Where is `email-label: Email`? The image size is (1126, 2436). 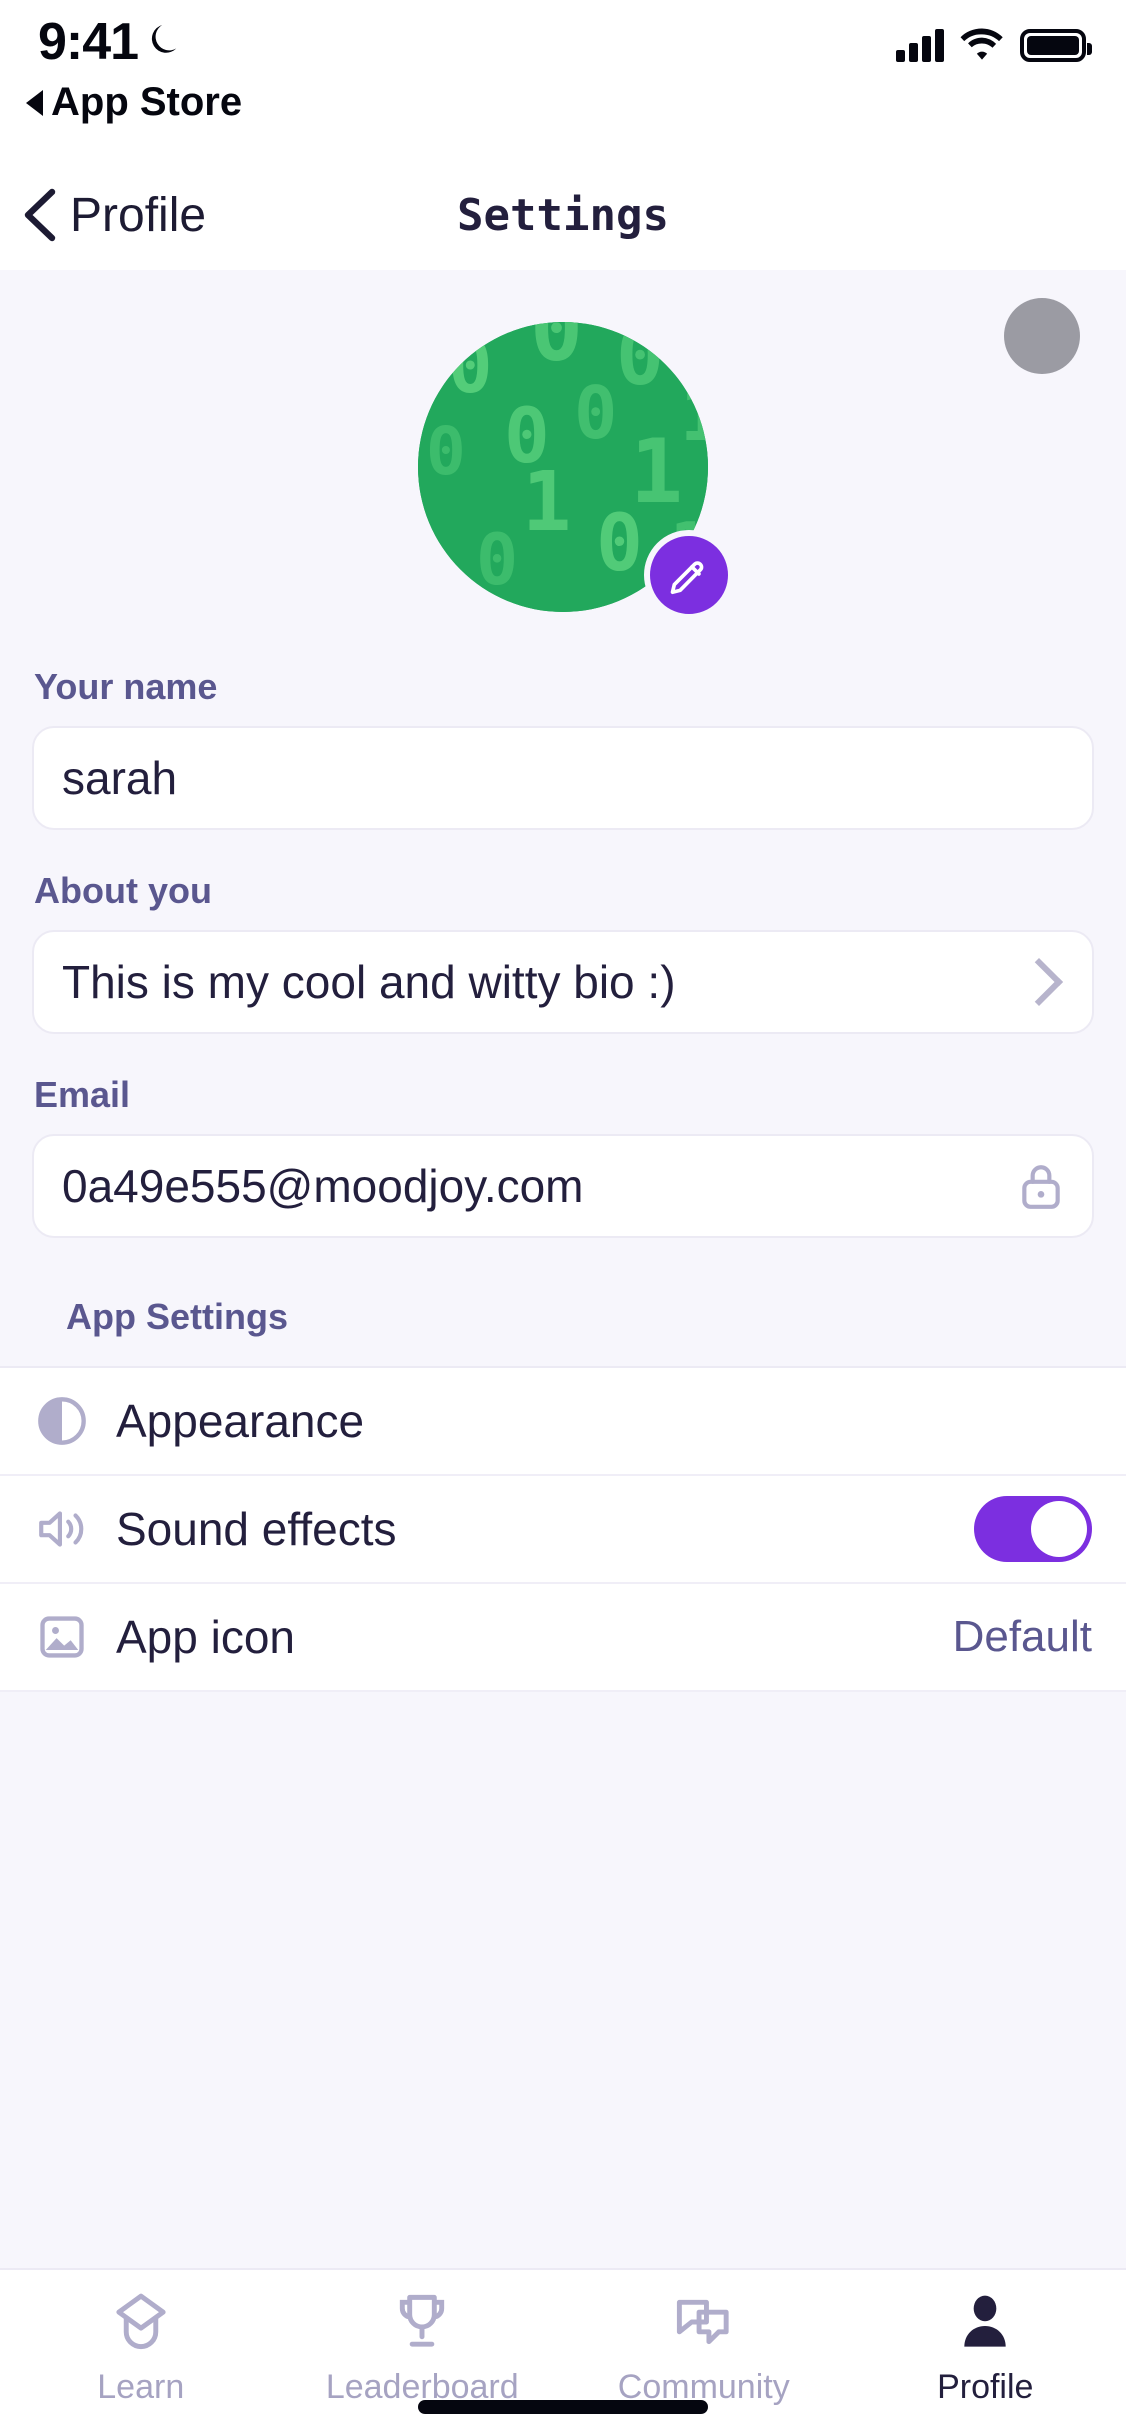
email-label: Email is located at coordinates (82, 1094).